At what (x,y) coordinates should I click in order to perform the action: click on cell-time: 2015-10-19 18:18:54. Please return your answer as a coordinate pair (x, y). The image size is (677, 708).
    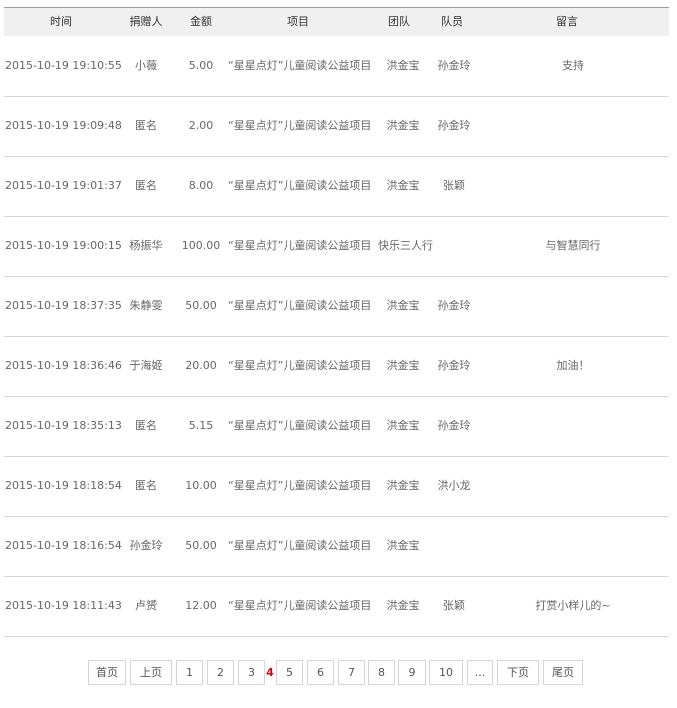
    Looking at the image, I should click on (63, 485).